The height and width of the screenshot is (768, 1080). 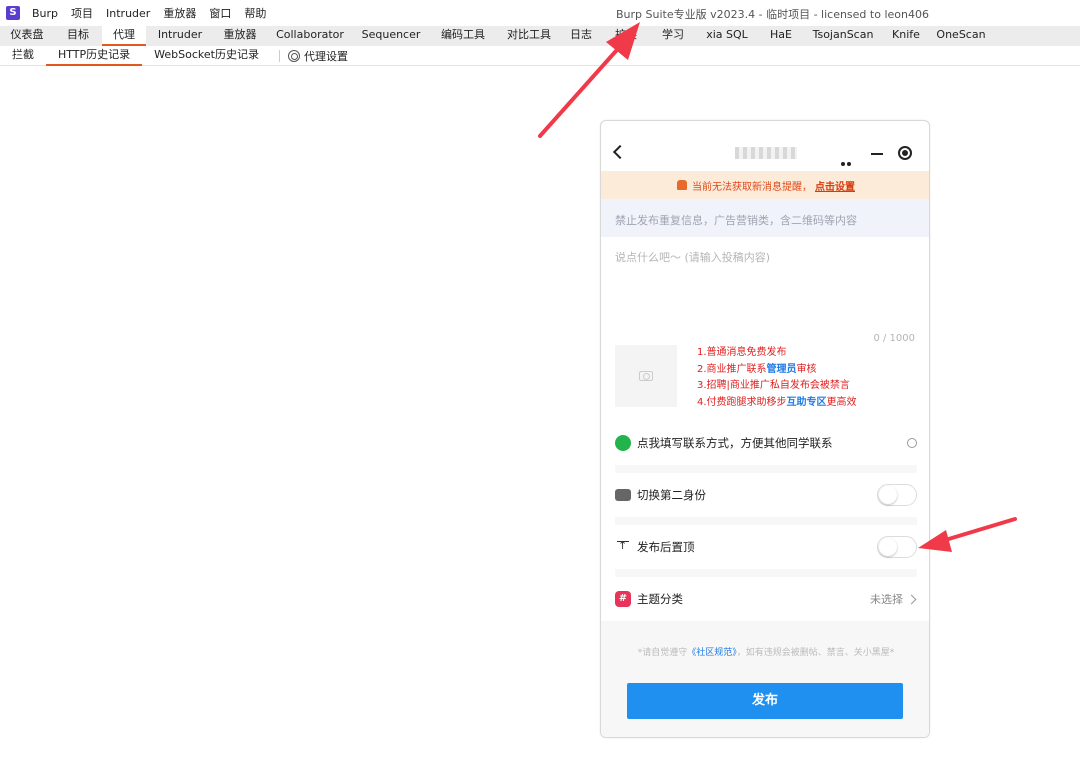 What do you see at coordinates (673, 36) in the screenshot?
I see `tab-learn: 学习` at bounding box center [673, 36].